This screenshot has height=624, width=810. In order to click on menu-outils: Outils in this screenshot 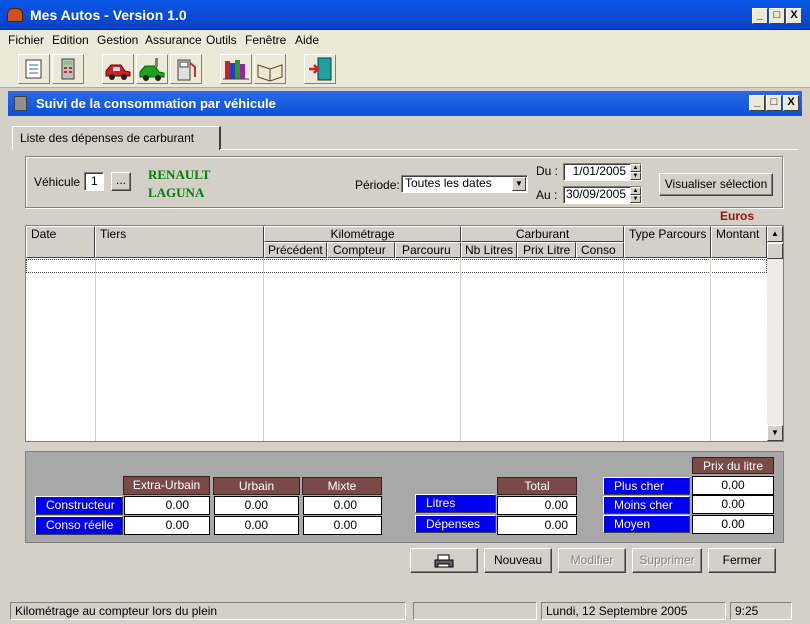, I will do `click(221, 40)`.